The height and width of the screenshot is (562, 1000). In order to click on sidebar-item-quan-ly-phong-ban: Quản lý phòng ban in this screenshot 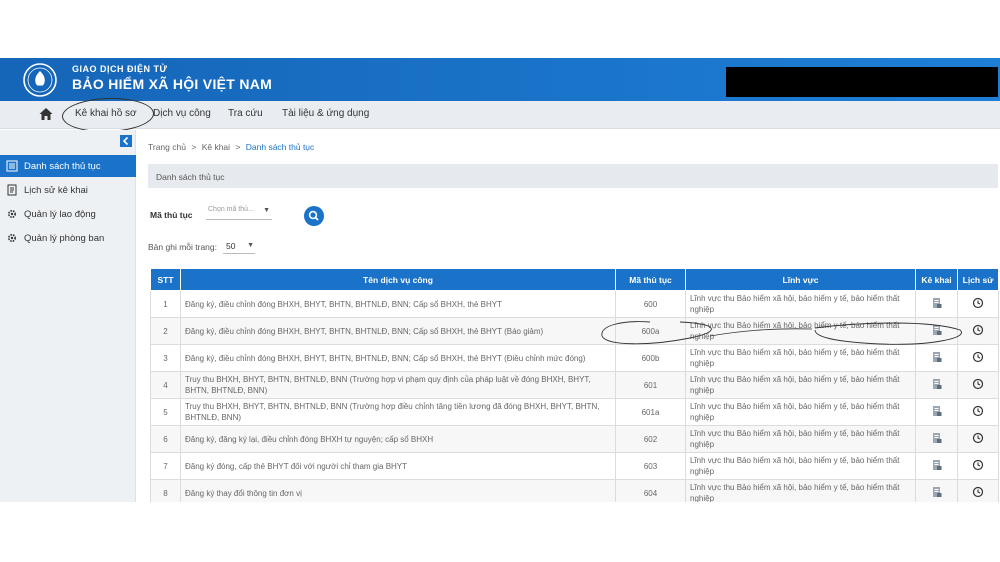, I will do `click(68, 238)`.